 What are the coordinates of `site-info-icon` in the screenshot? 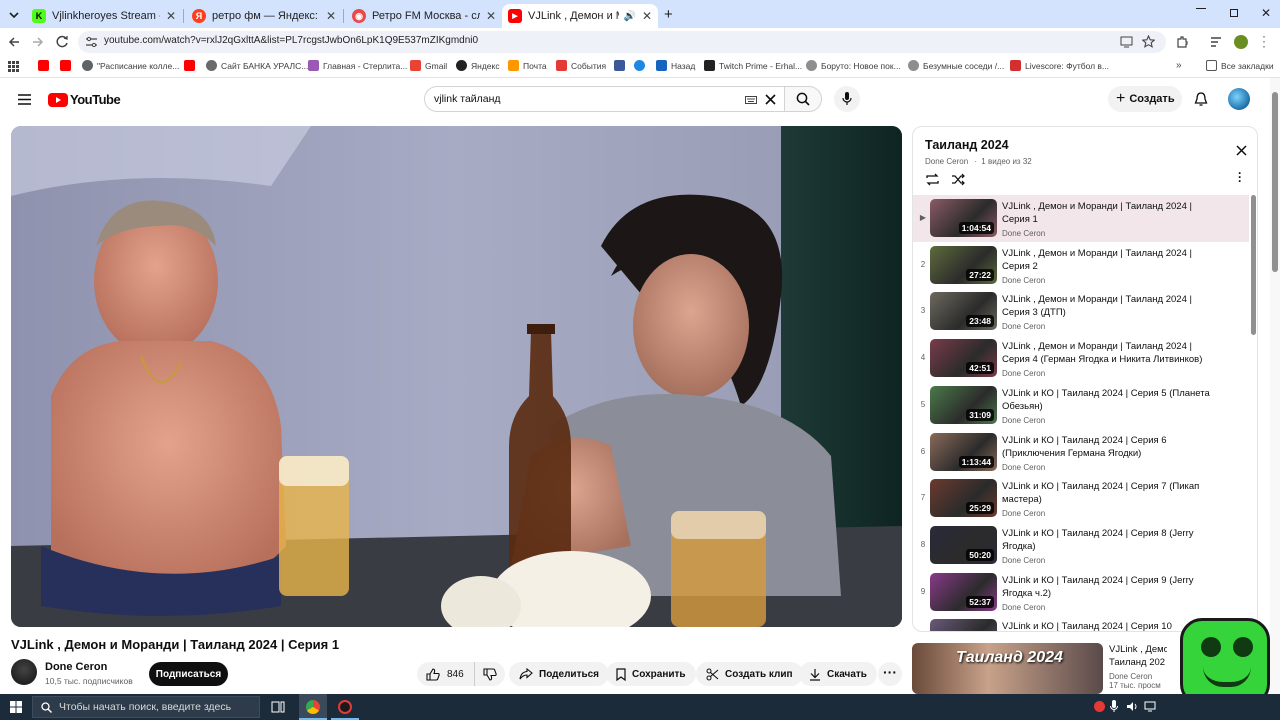 It's located at (91, 42).